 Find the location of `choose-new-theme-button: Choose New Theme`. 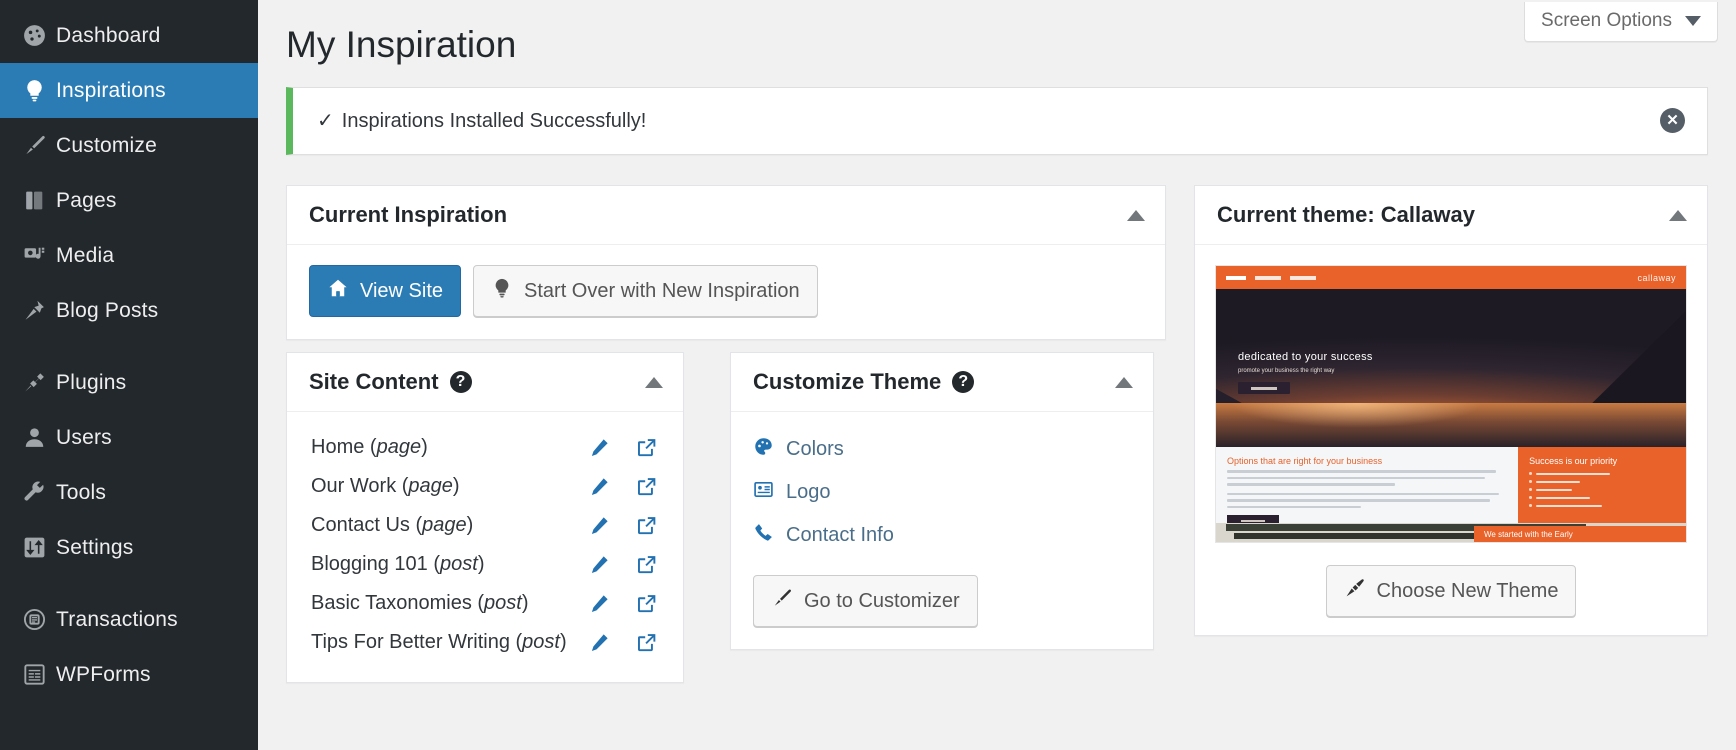

choose-new-theme-button: Choose New Theme is located at coordinates (1451, 591).